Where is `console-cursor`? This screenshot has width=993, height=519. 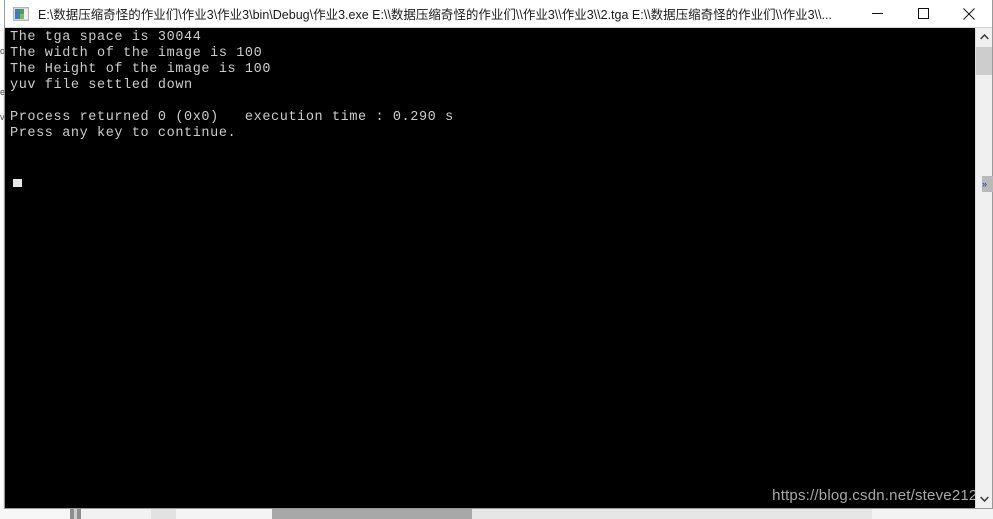
console-cursor is located at coordinates (17, 183).